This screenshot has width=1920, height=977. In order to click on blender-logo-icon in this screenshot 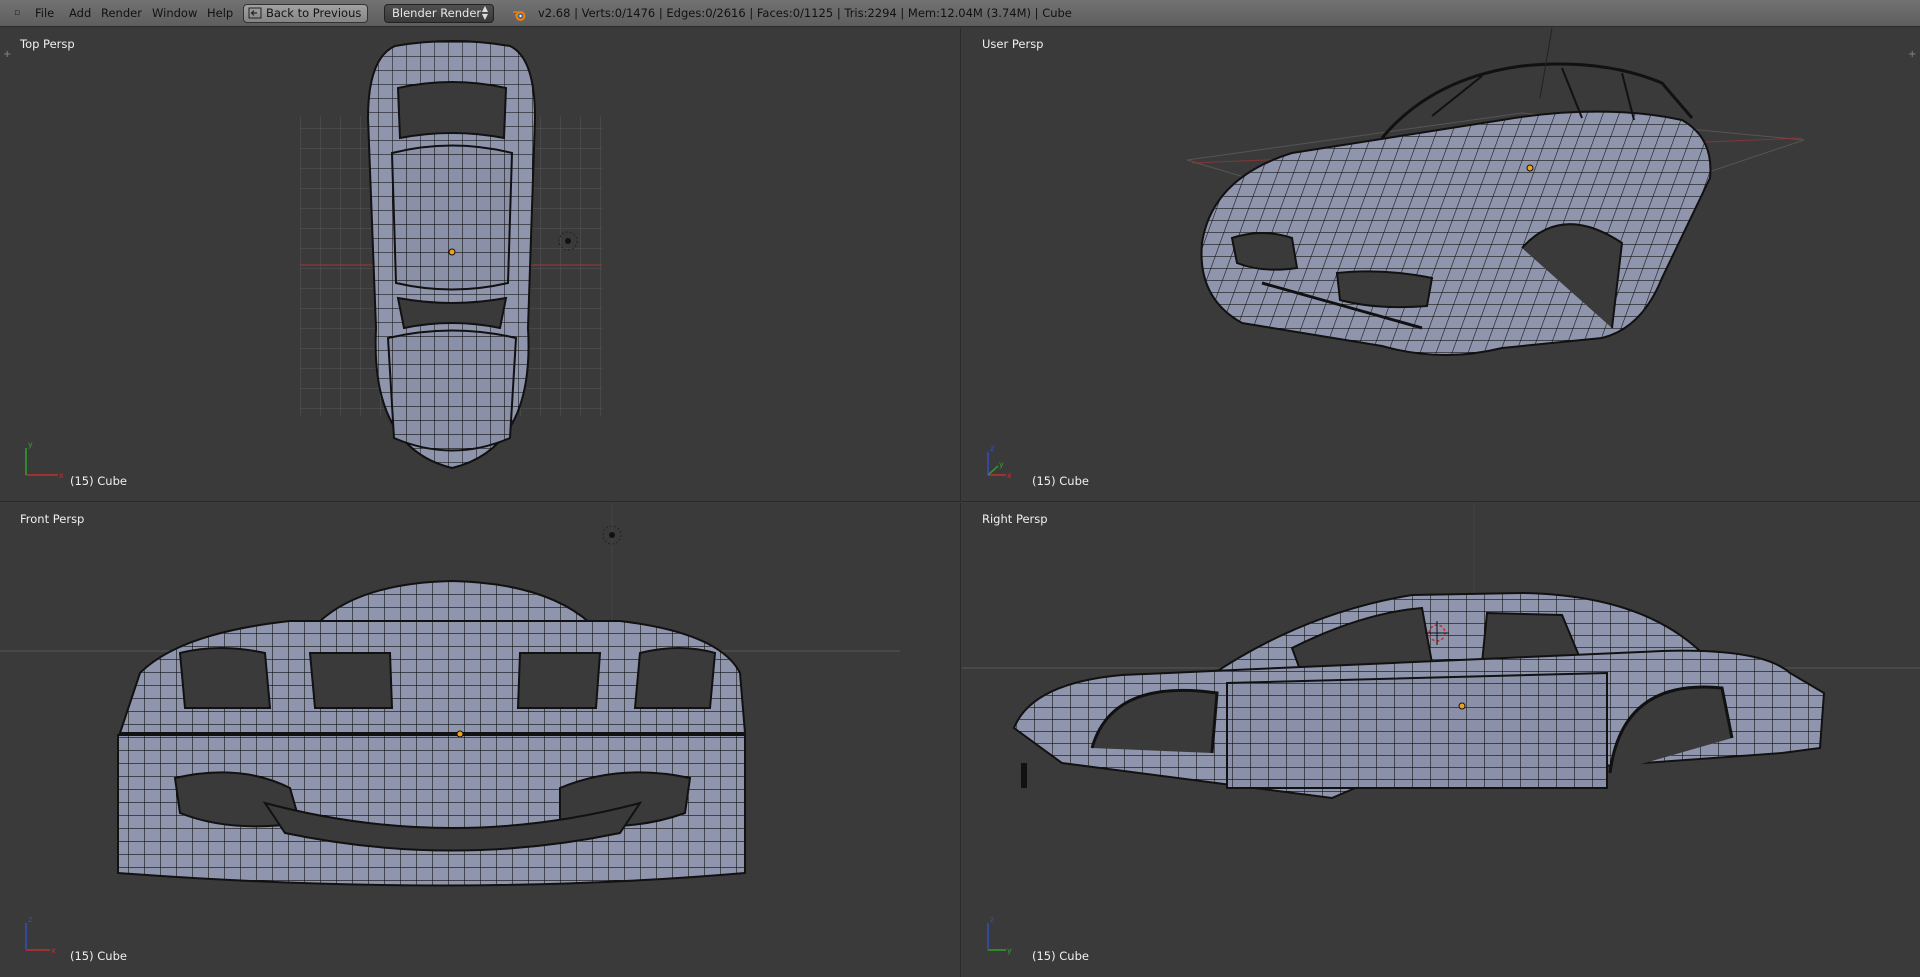, I will do `click(519, 13)`.